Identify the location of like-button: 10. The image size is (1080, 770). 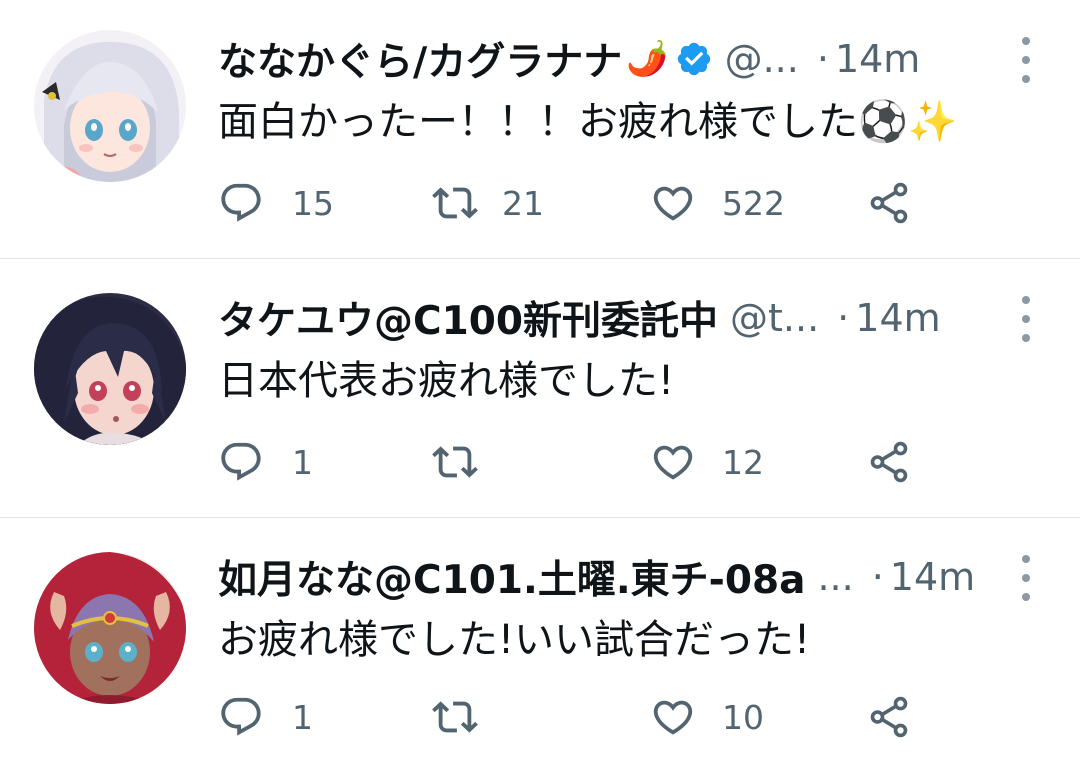
(707, 717).